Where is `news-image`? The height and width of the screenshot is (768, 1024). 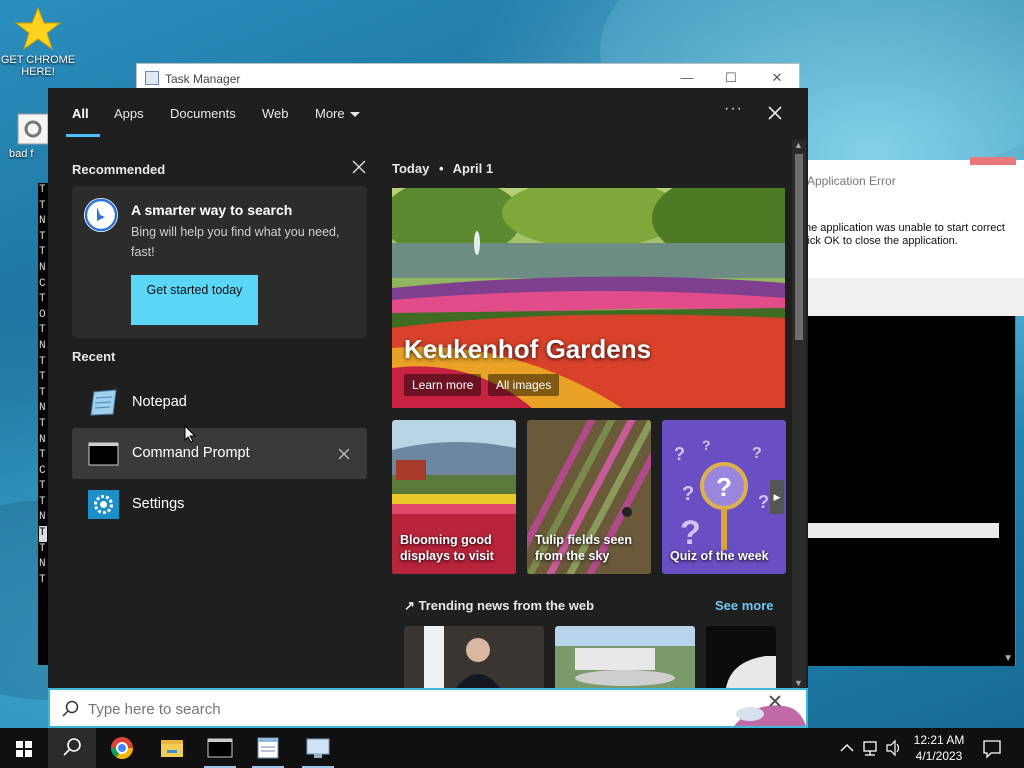 news-image is located at coordinates (625, 657).